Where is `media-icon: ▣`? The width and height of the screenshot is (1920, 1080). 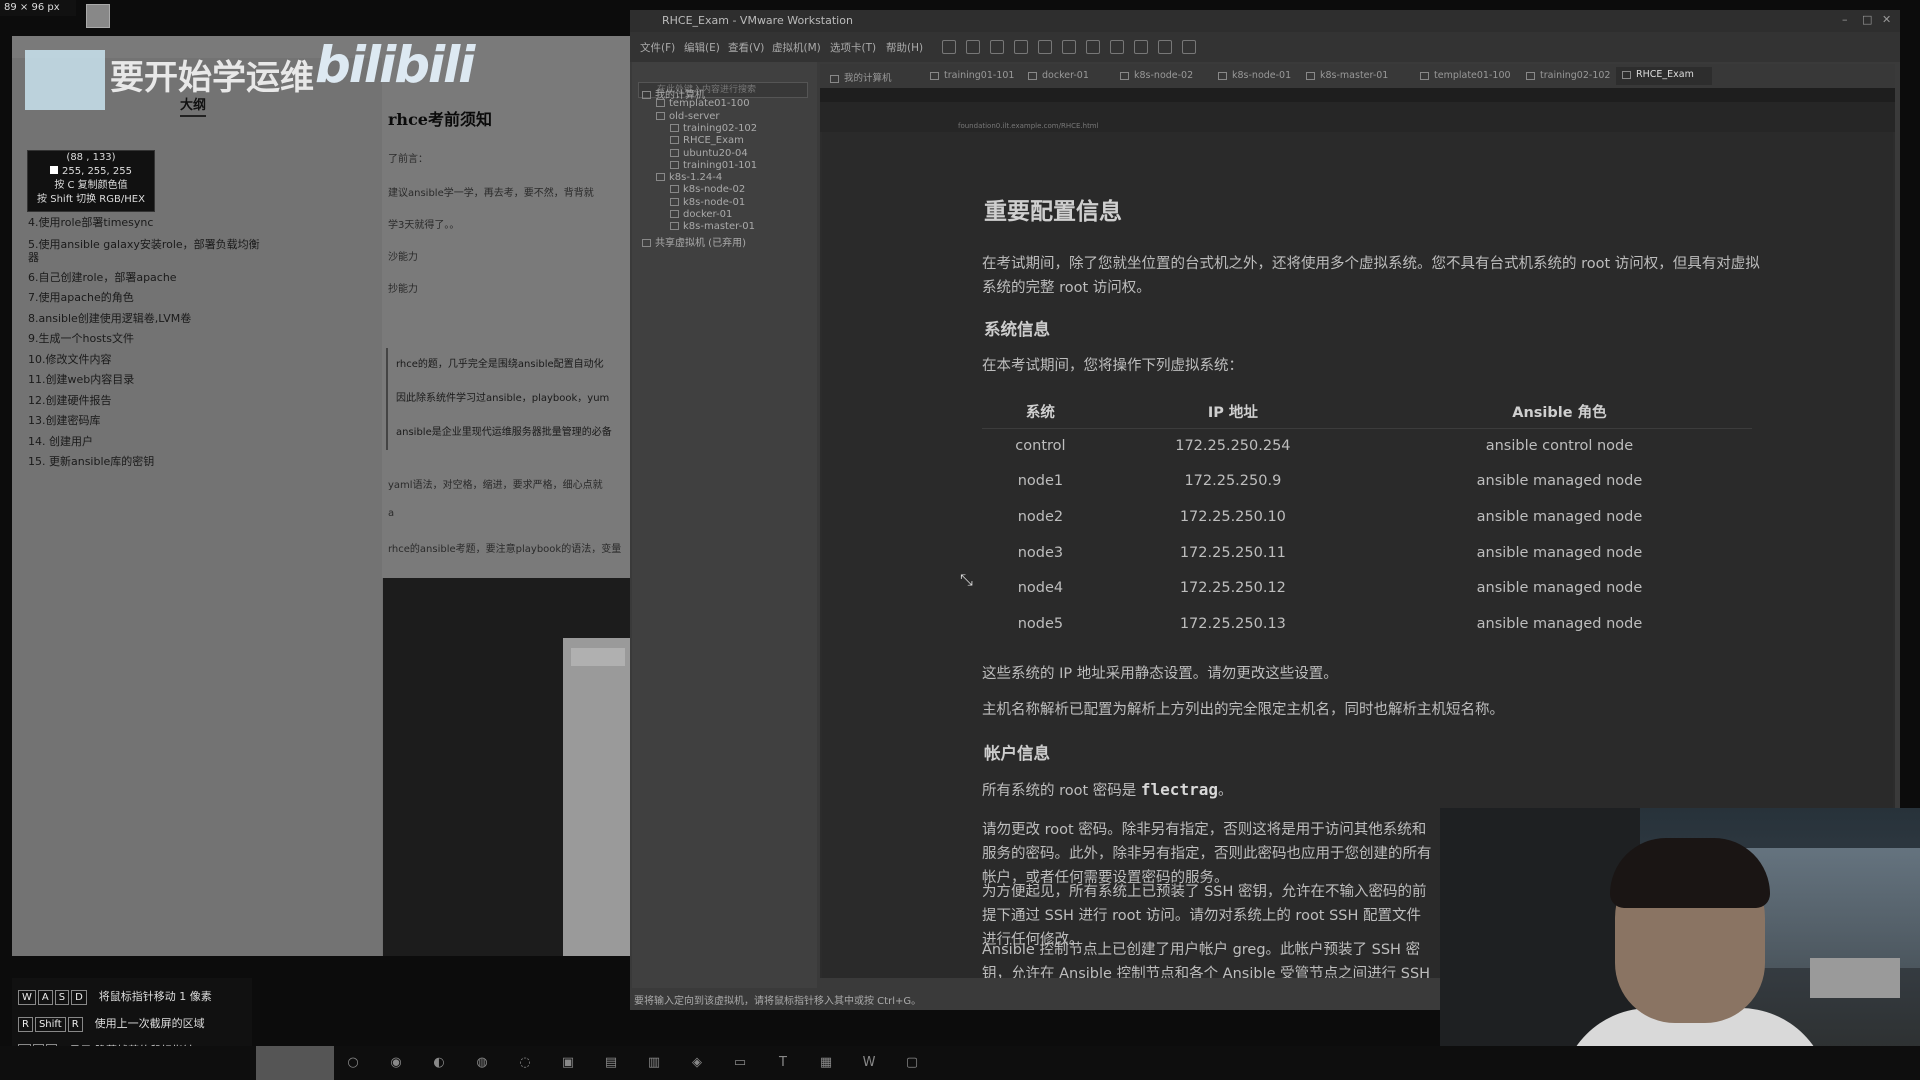 media-icon: ▣ is located at coordinates (568, 1063).